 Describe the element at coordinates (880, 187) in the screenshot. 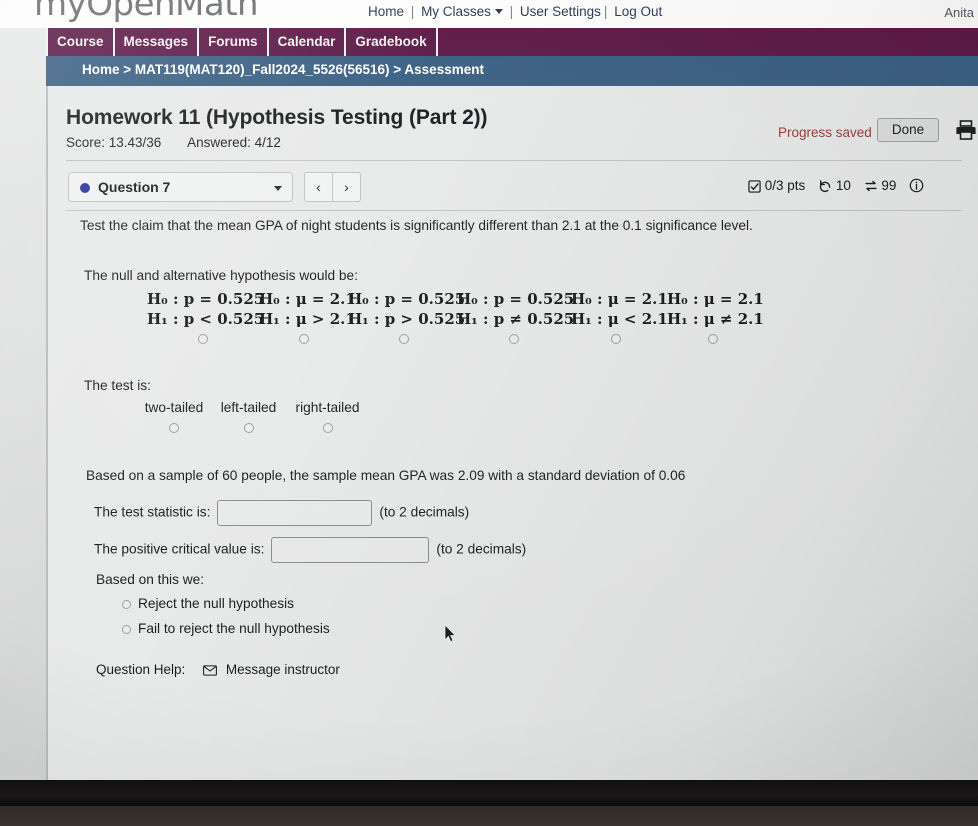

I see `versions-group: 99` at that location.